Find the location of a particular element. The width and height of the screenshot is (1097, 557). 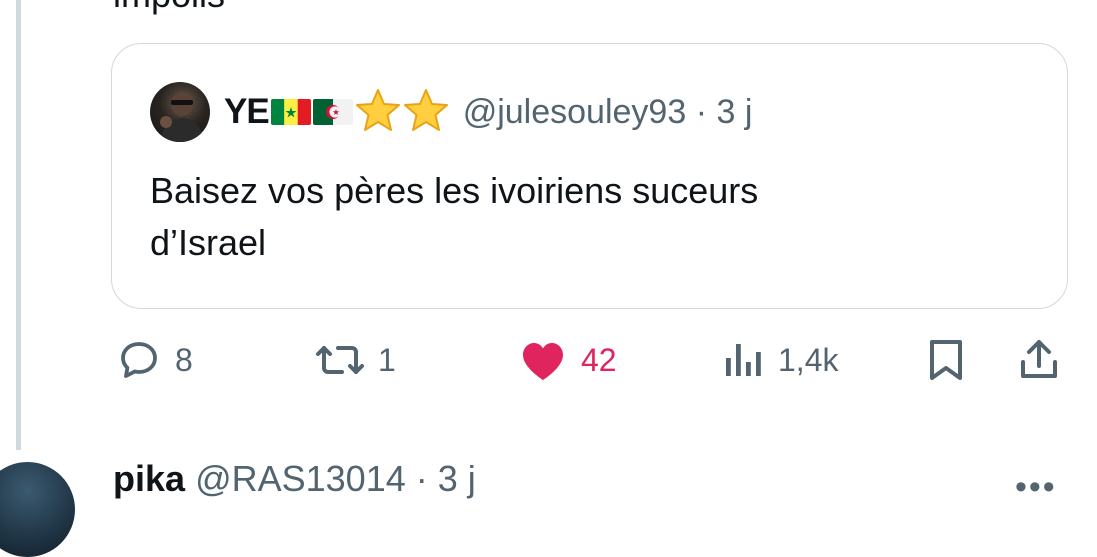

bookmark-button is located at coordinates (946, 360).